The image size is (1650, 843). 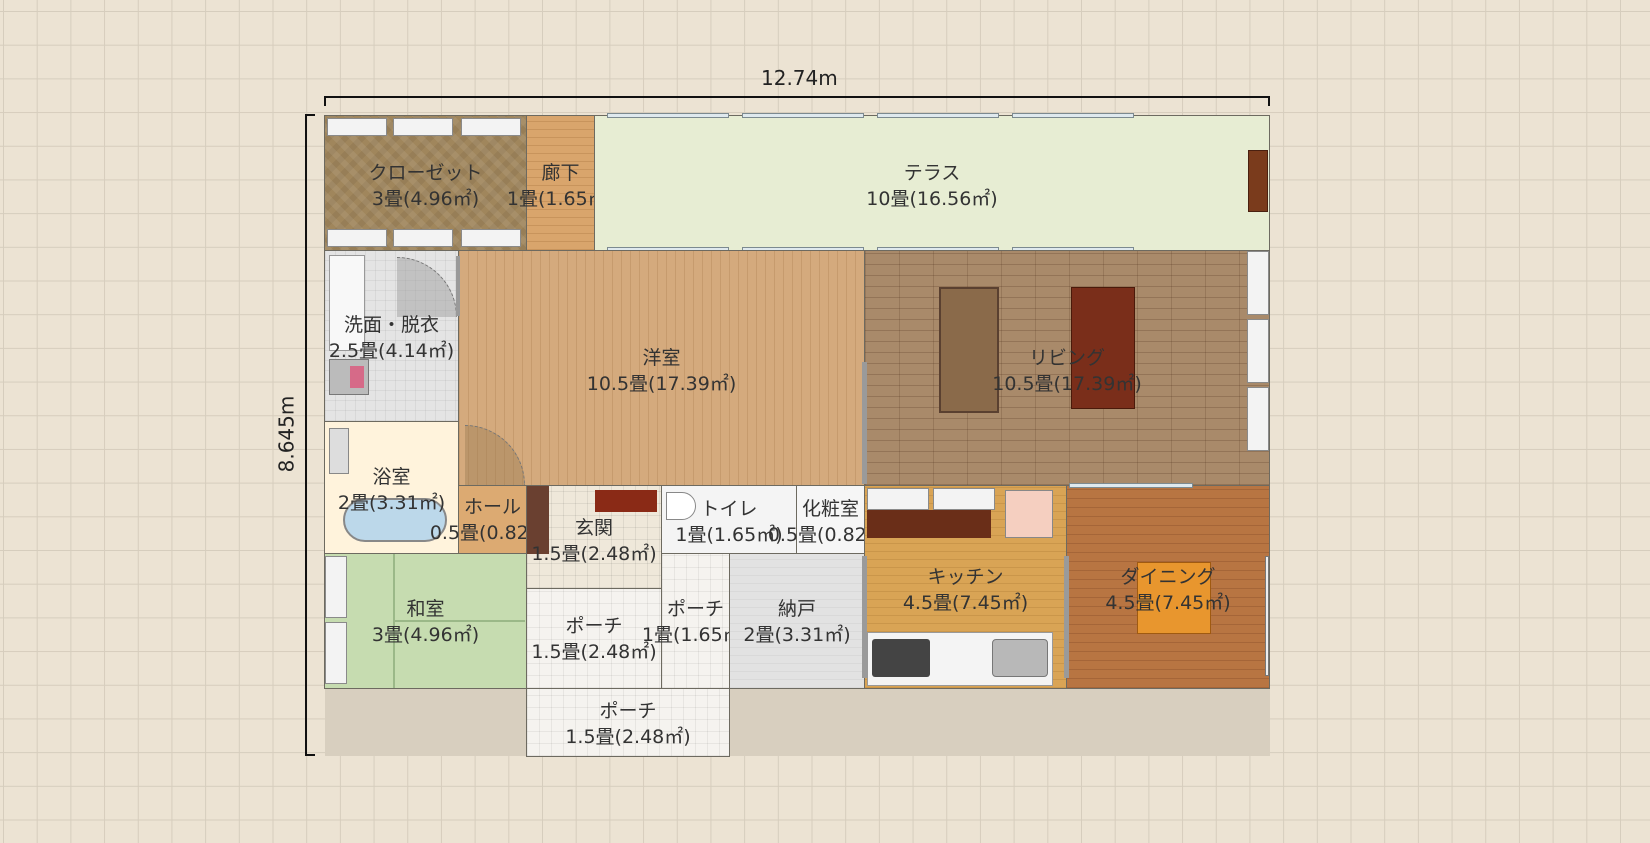 What do you see at coordinates (661, 384) in the screenshot?
I see `western-area: 10.5畳(17.39㎡)` at bounding box center [661, 384].